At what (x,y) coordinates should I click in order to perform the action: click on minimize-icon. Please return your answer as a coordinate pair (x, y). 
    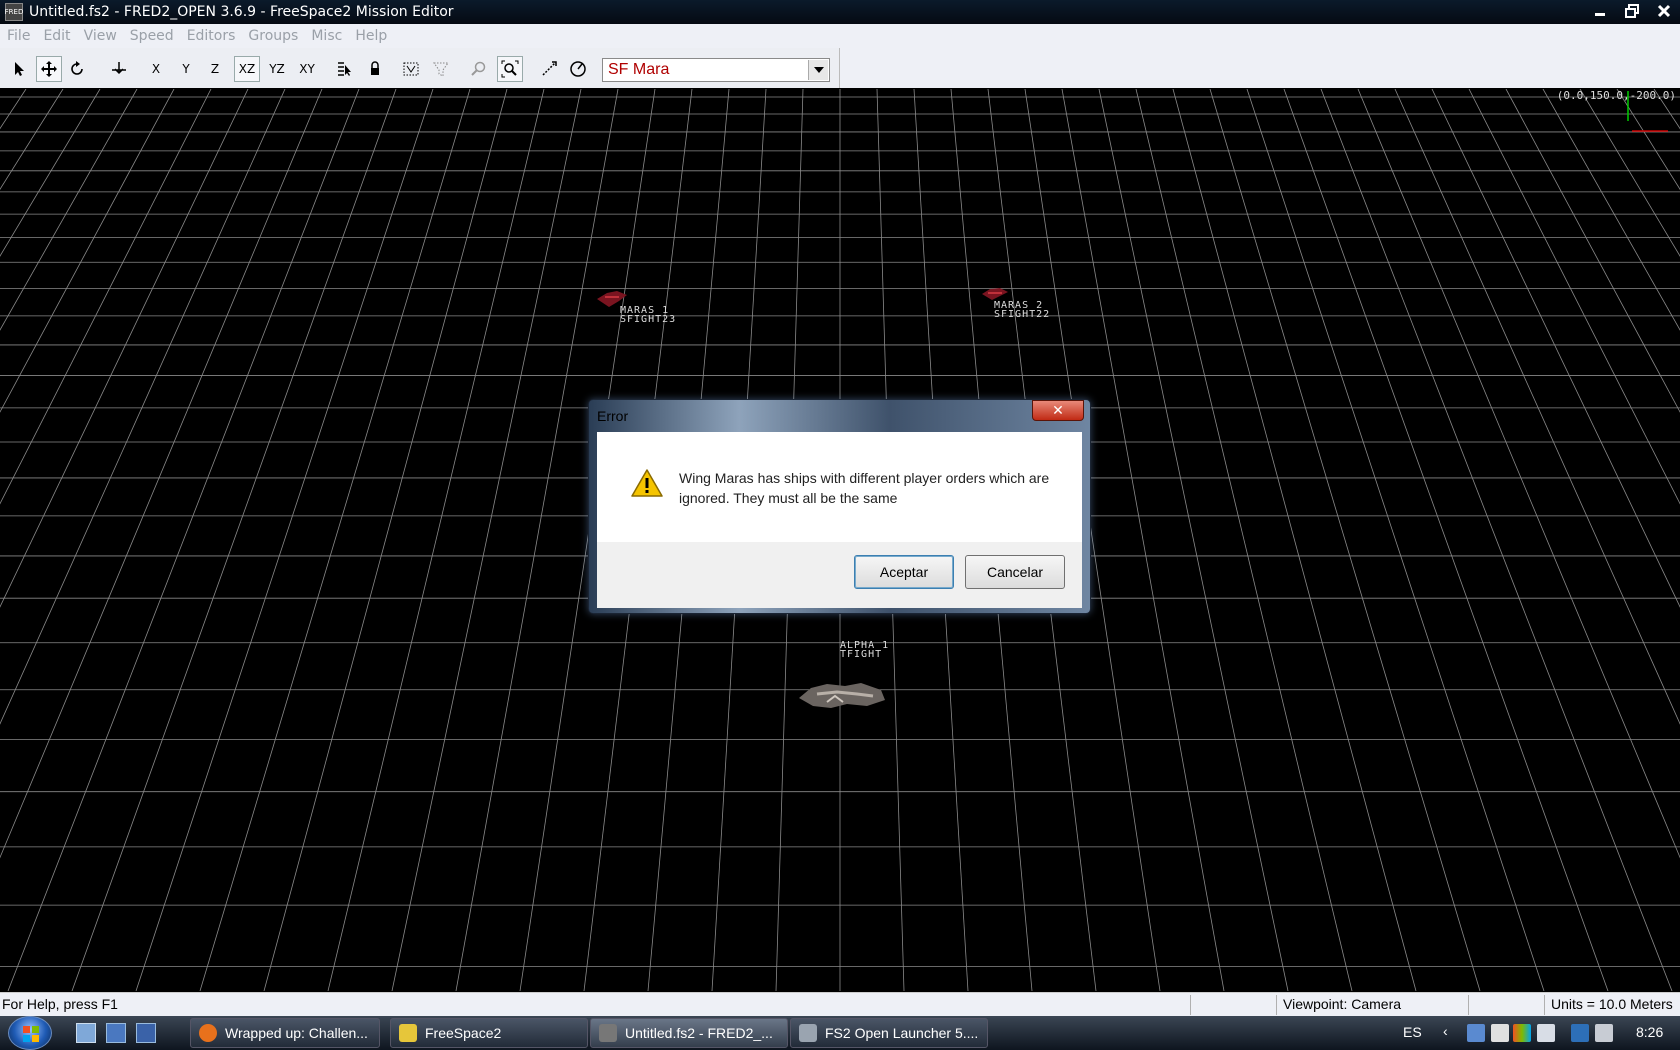
    Looking at the image, I should click on (1600, 14).